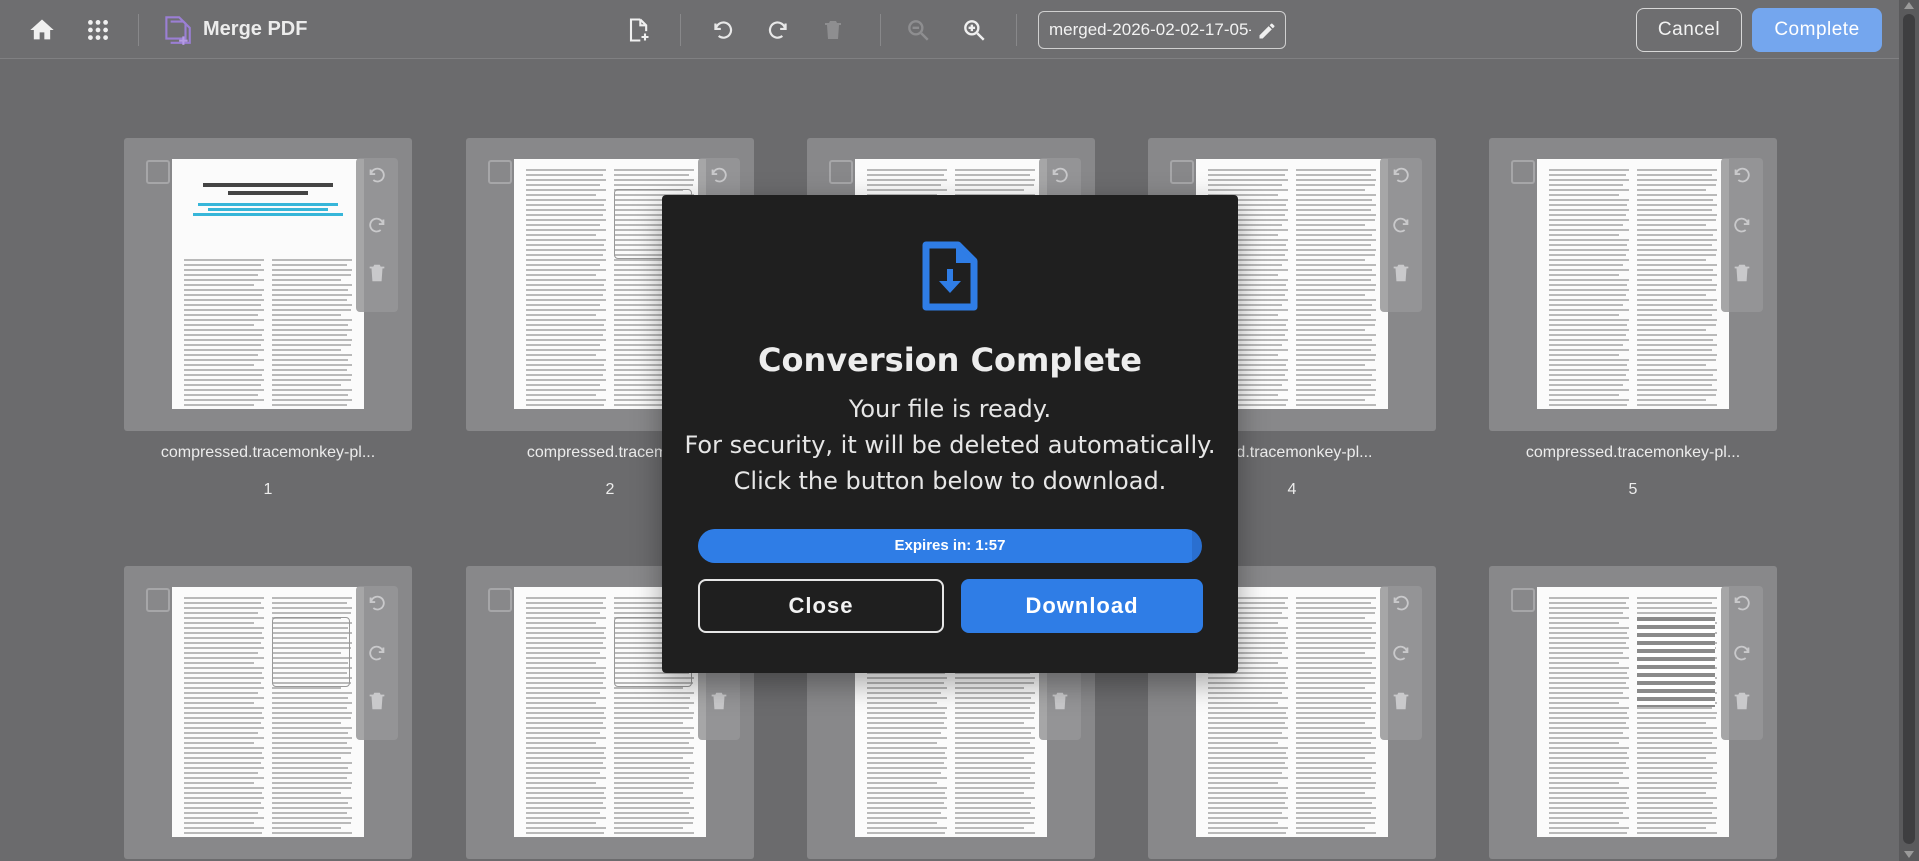  What do you see at coordinates (638, 30) in the screenshot?
I see `add-file-icon` at bounding box center [638, 30].